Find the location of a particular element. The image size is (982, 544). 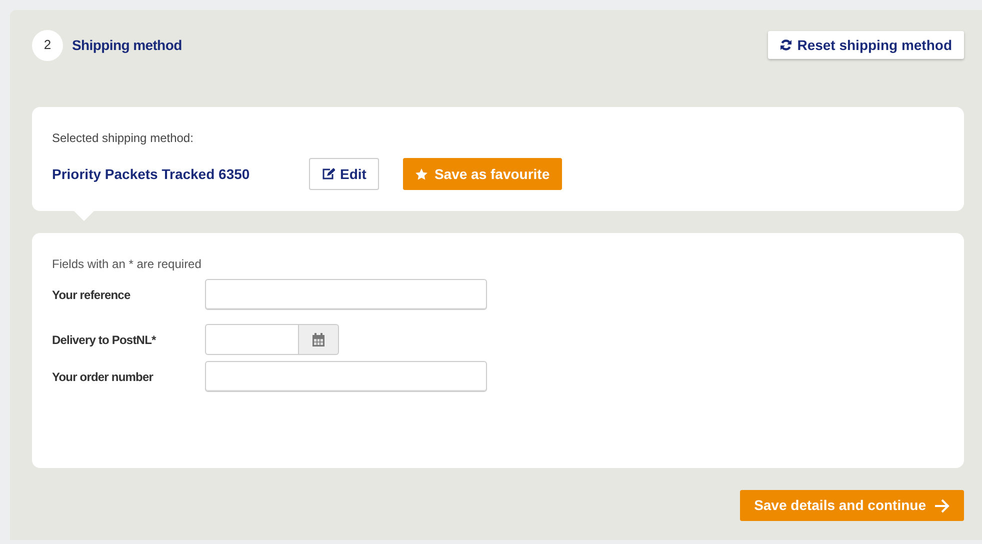

star-icon is located at coordinates (421, 174).